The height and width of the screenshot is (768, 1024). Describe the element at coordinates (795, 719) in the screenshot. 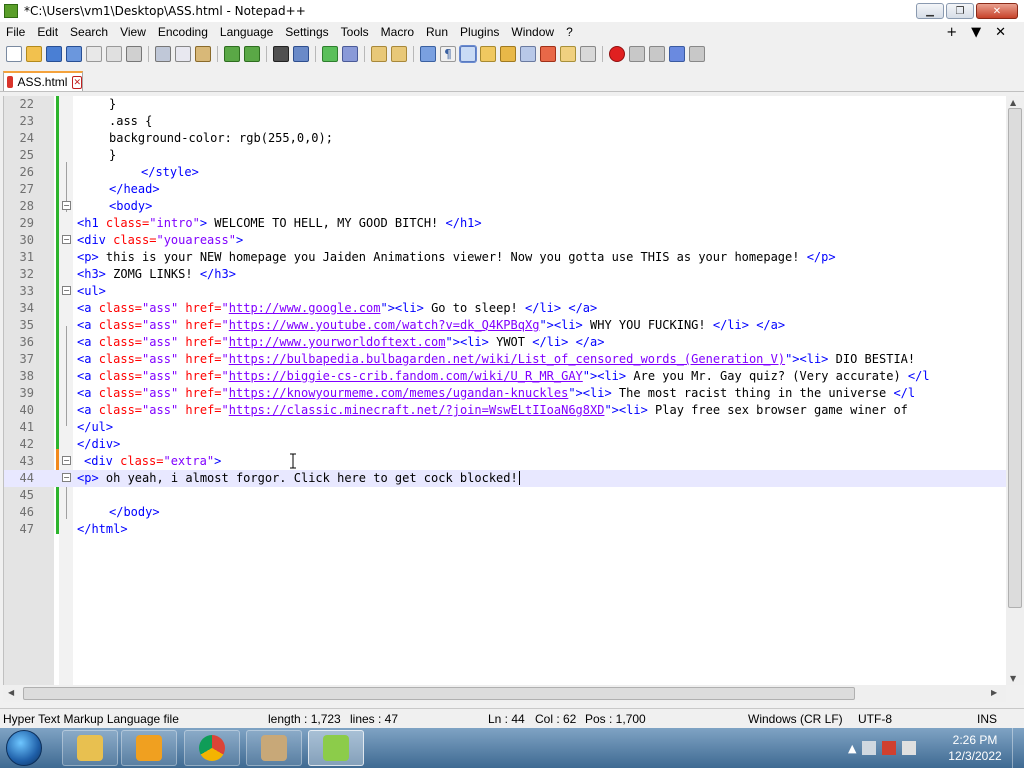

I see `status-eol: Windows (CR LF)` at that location.